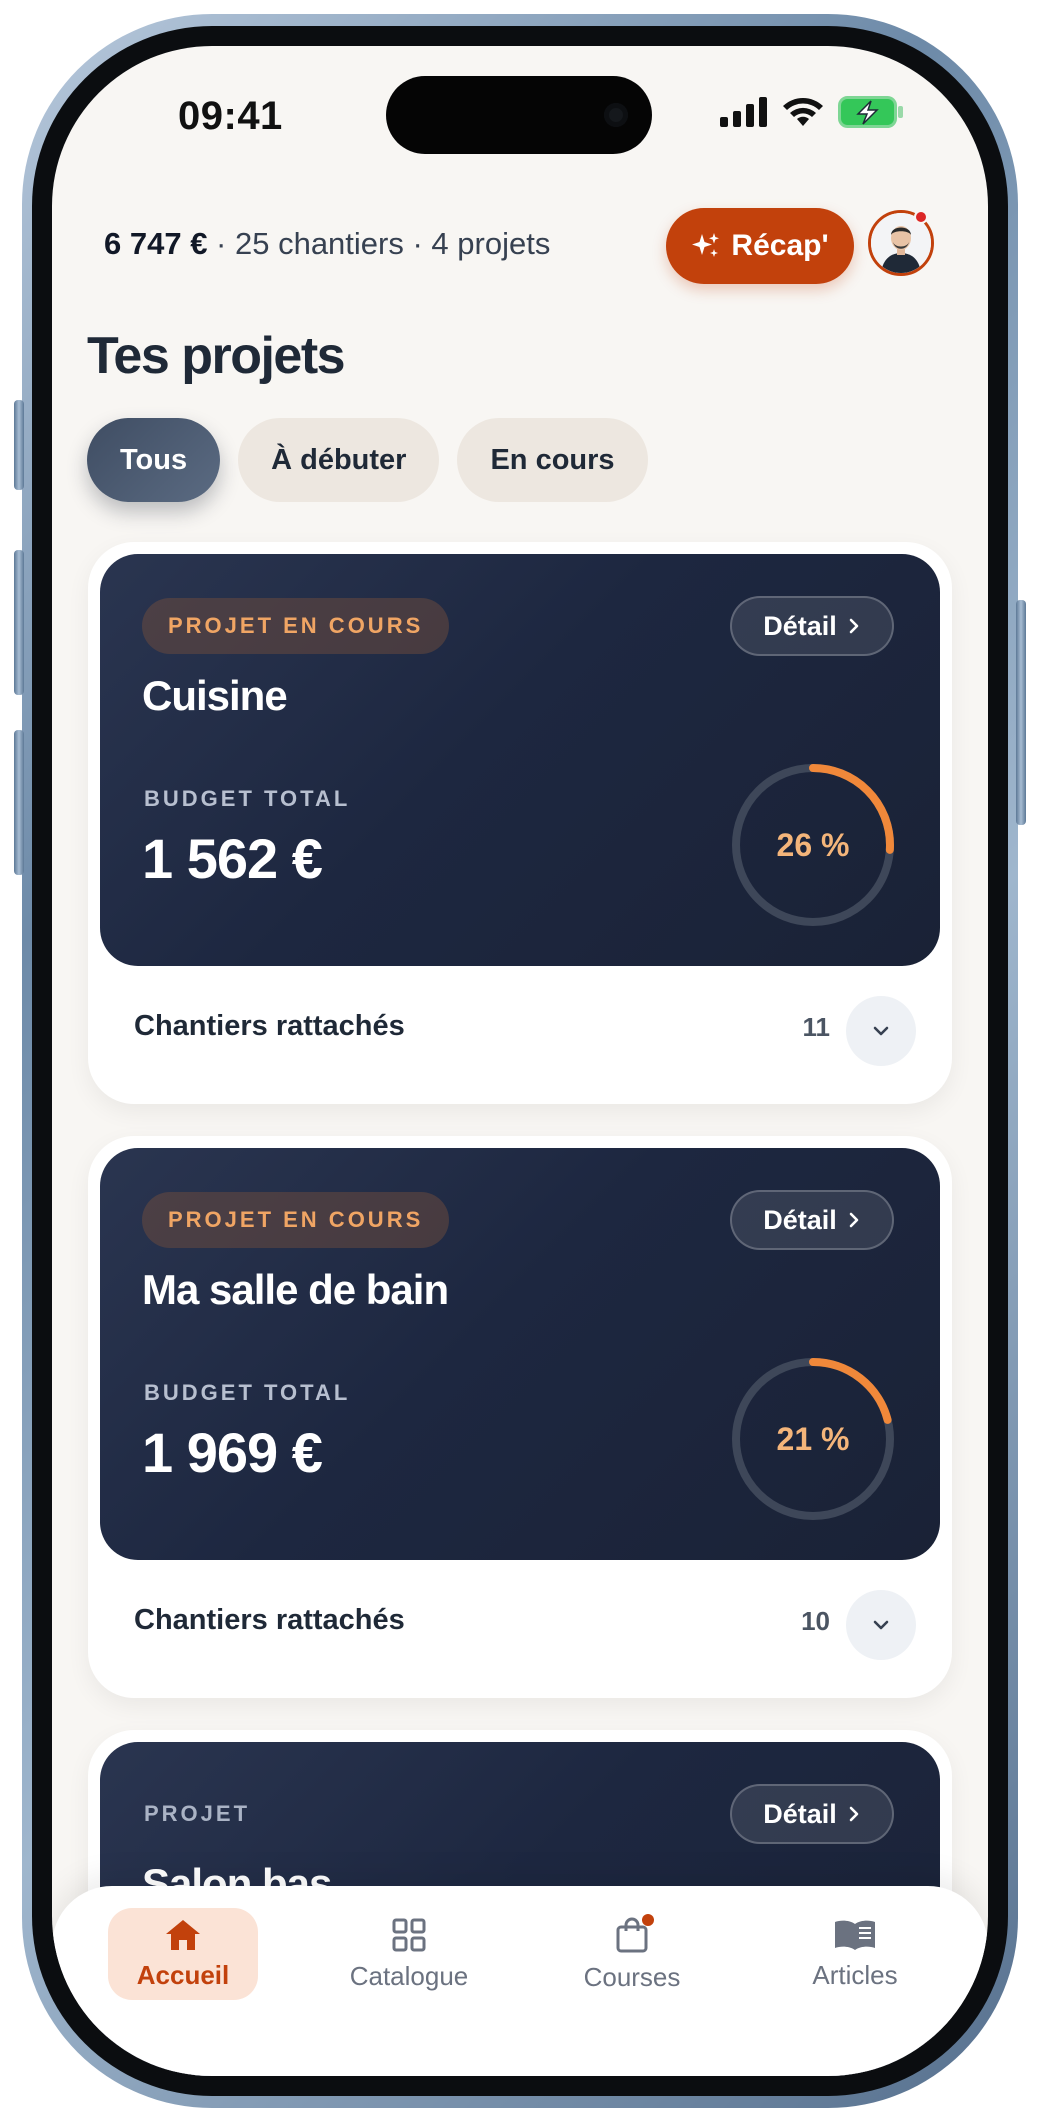  What do you see at coordinates (855, 1974) in the screenshot?
I see `tab-articles-label: Articles` at bounding box center [855, 1974].